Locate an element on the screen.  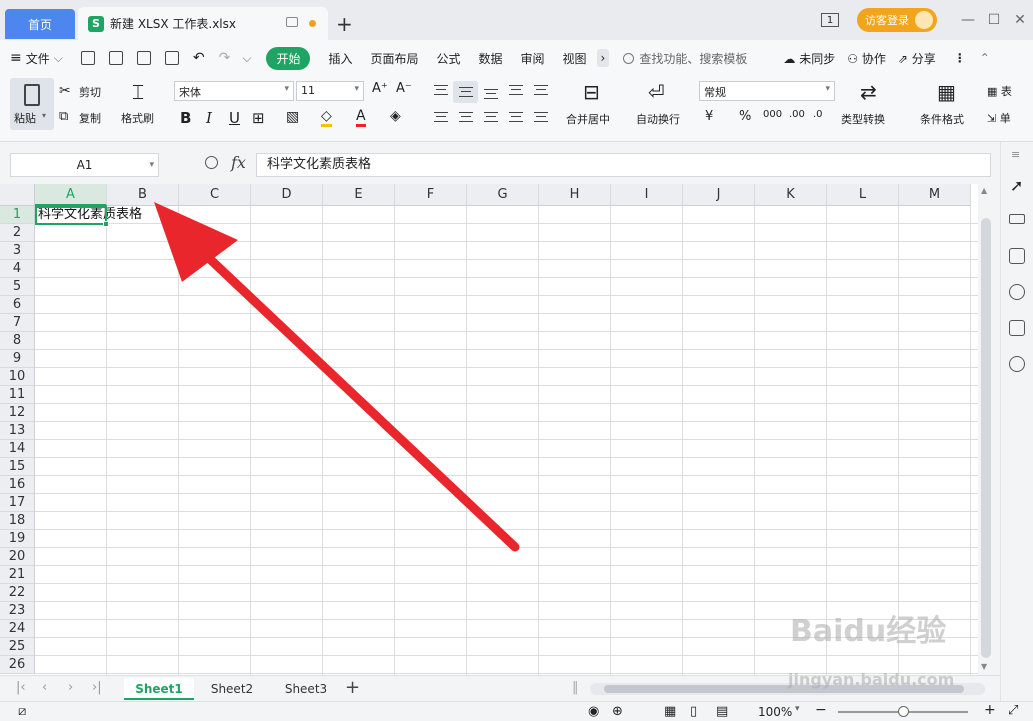
justify-icon is located at coordinates (516, 117).